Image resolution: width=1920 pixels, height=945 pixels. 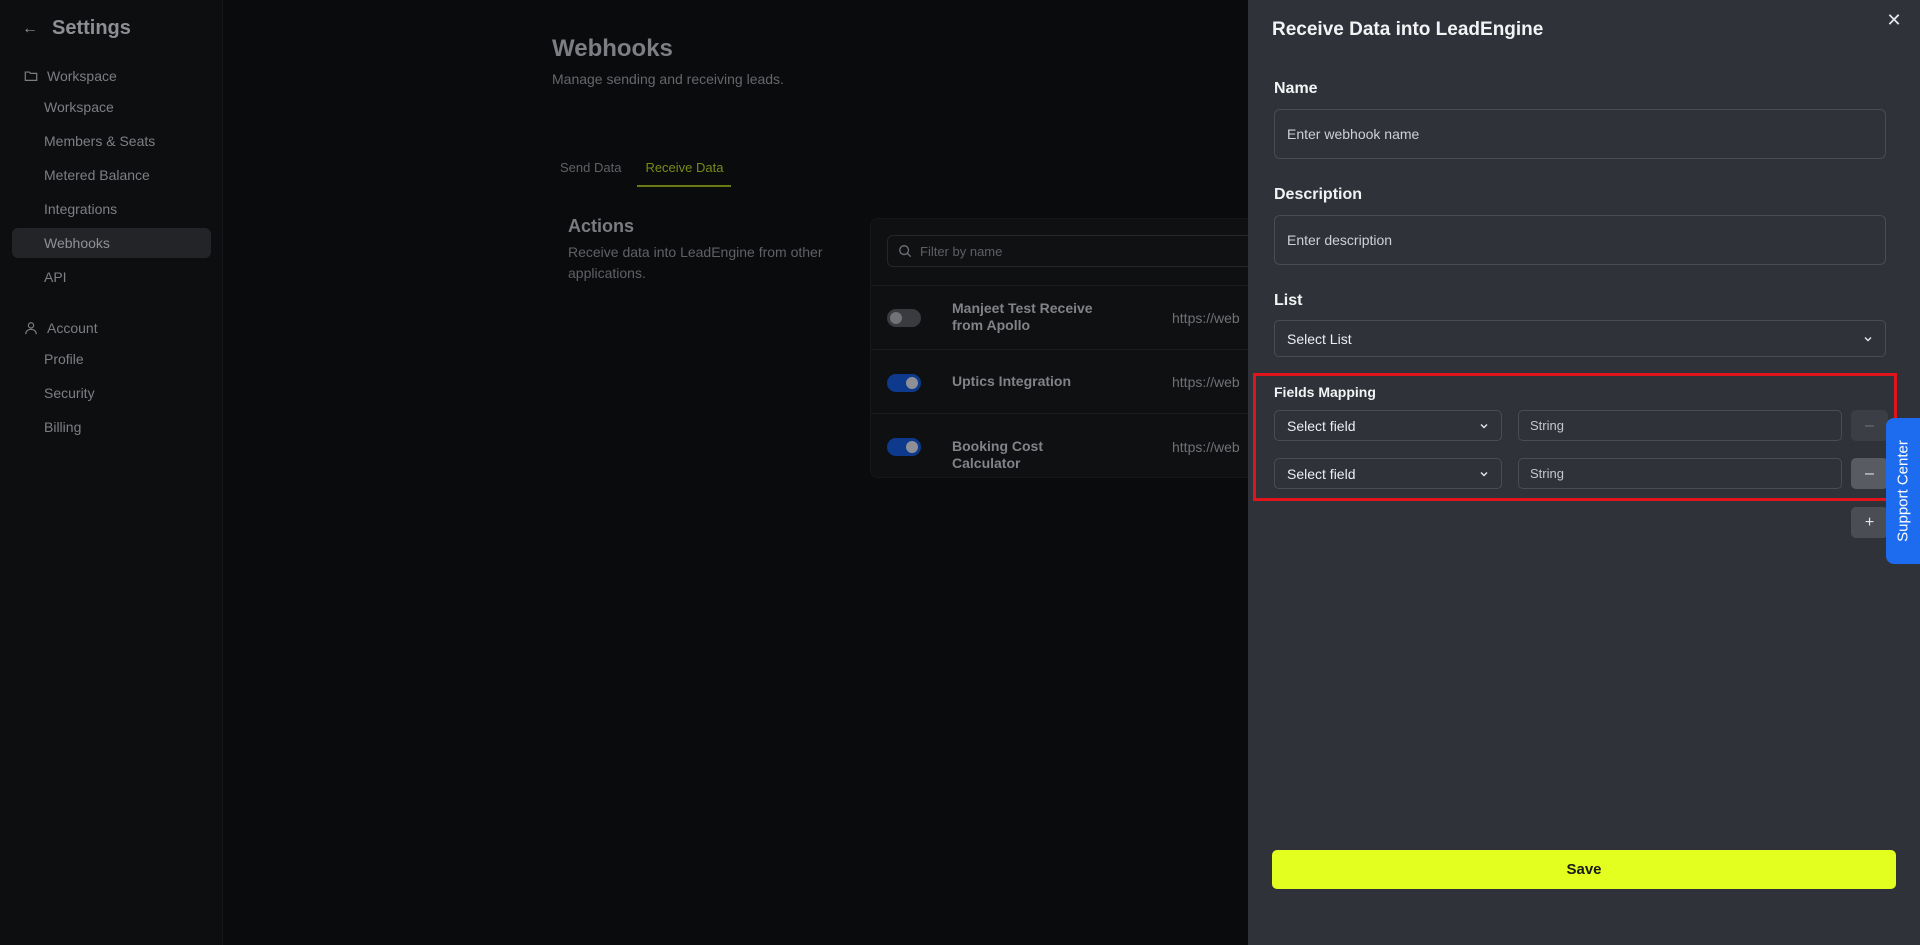 I want to click on account-section-header: Account, so click(x=61, y=328).